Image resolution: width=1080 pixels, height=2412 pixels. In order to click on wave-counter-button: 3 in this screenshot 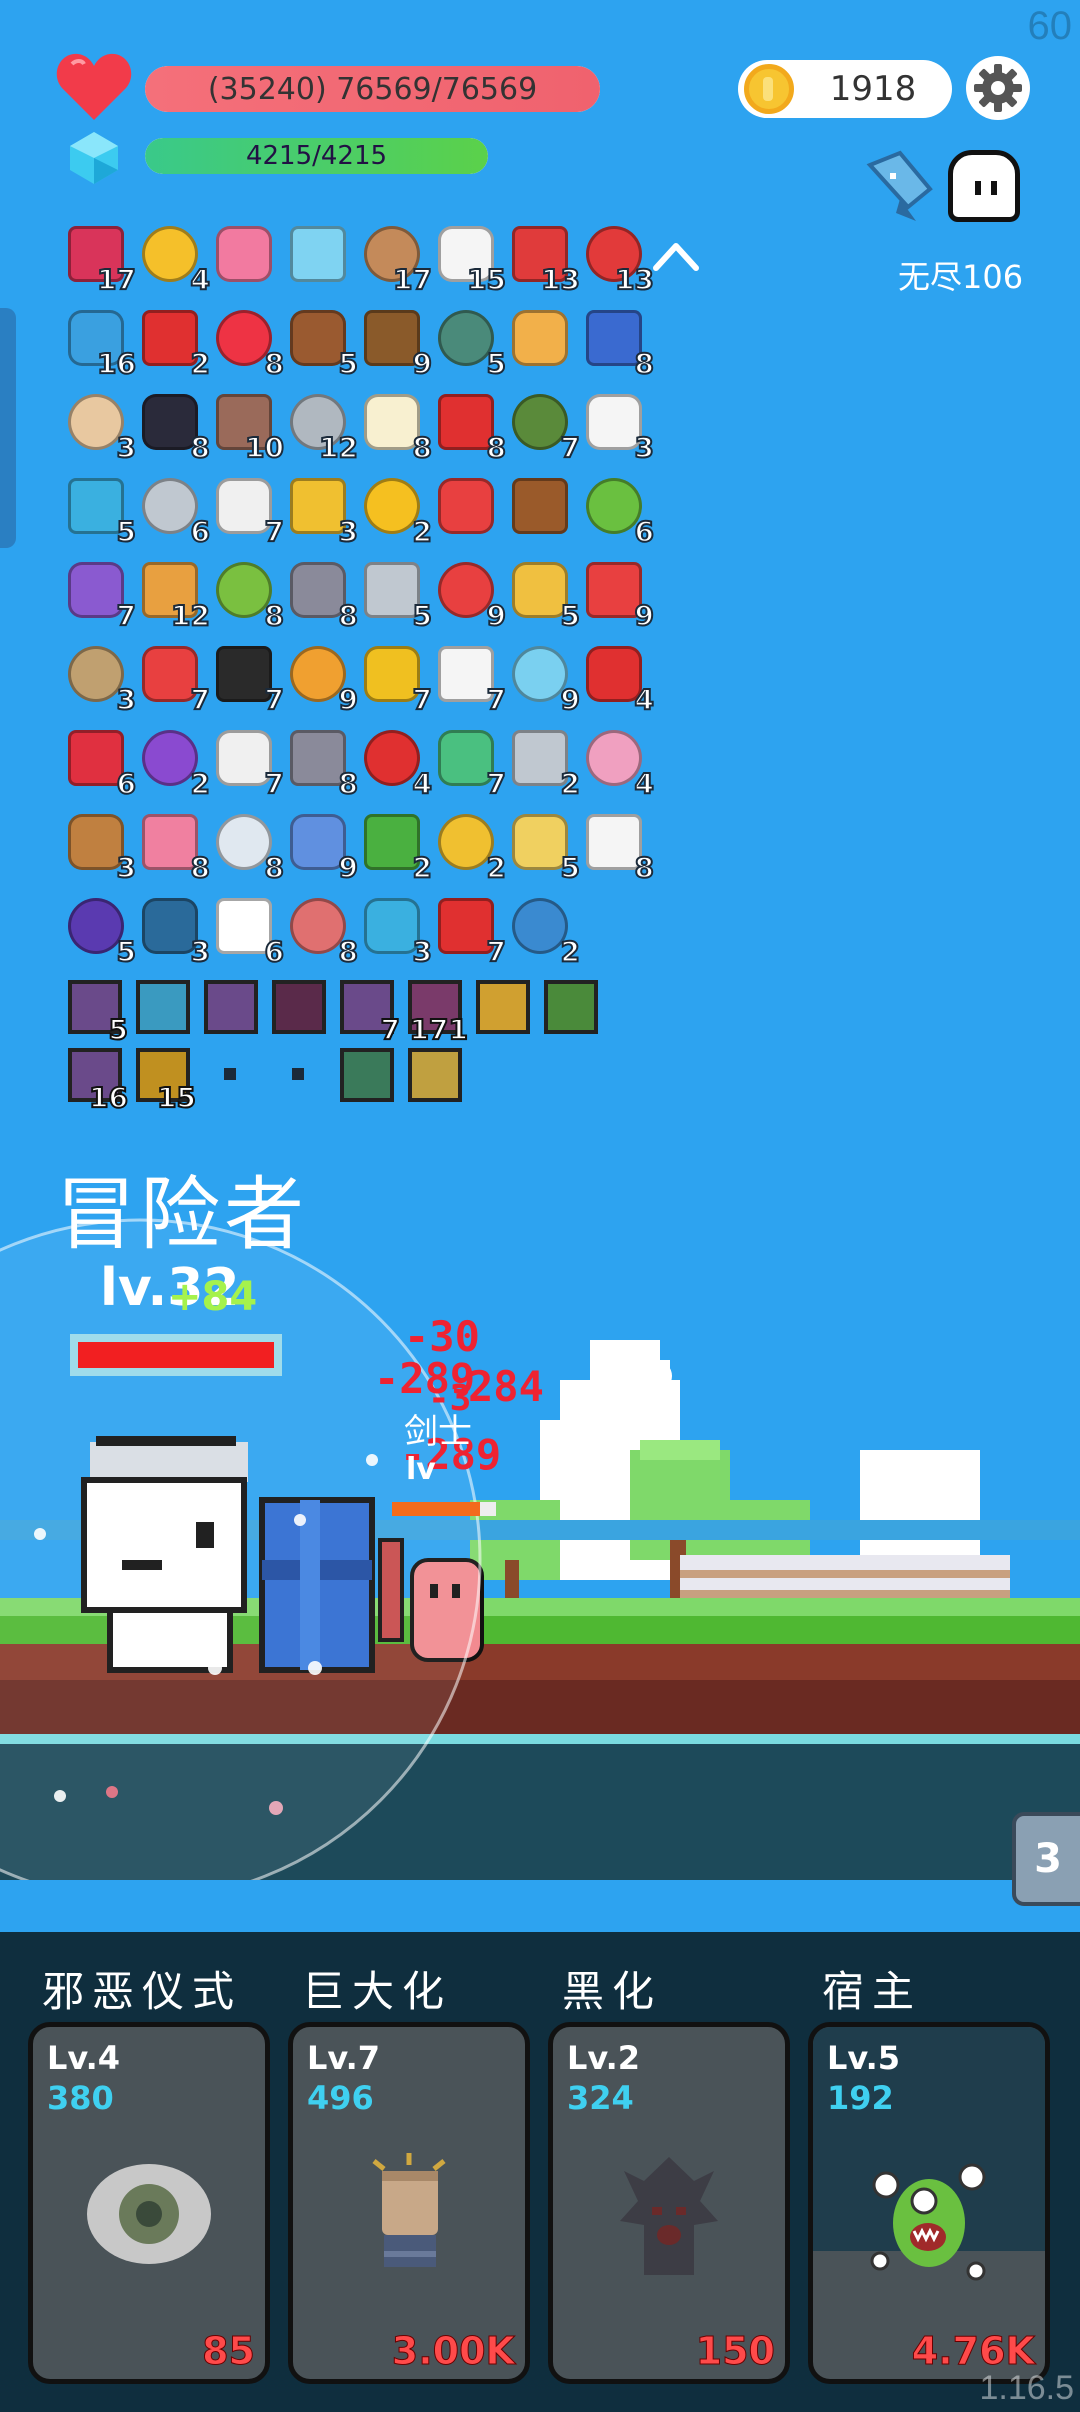, I will do `click(1046, 1859)`.